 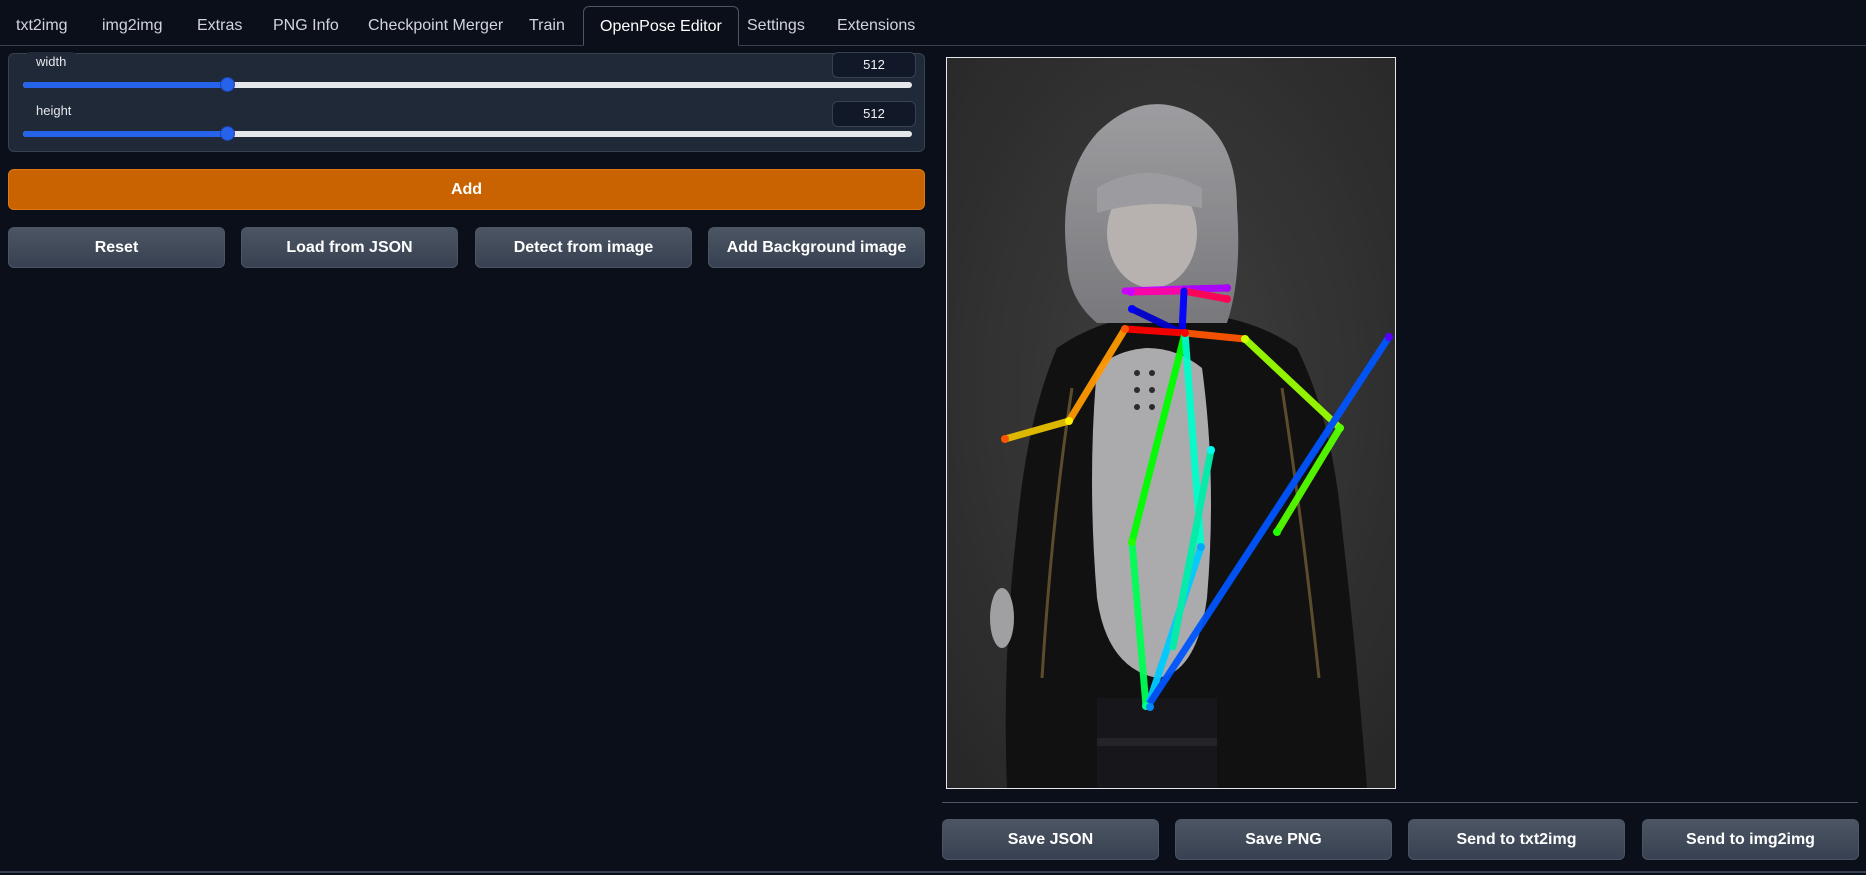 What do you see at coordinates (776, 25) in the screenshot?
I see `tab-settings: Settings` at bounding box center [776, 25].